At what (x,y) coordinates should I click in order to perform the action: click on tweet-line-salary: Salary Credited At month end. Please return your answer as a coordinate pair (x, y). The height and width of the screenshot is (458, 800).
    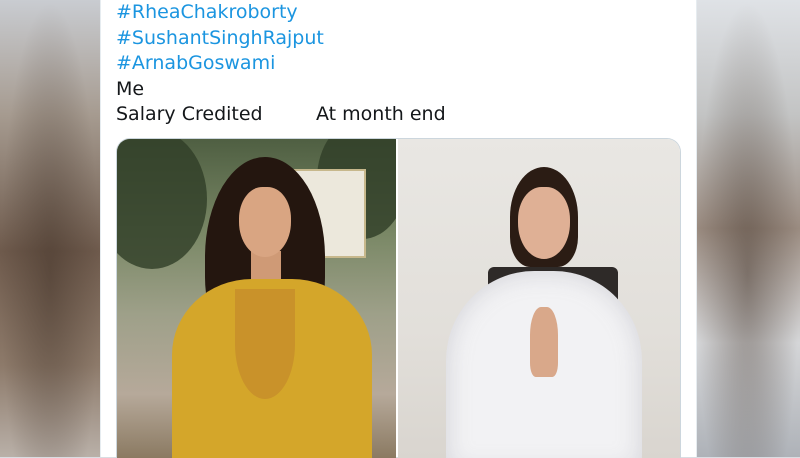
    Looking at the image, I should click on (281, 115).